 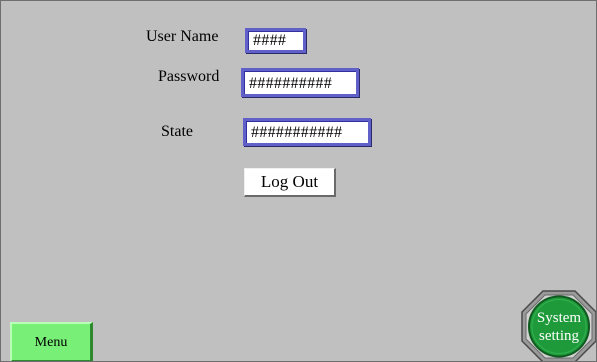 What do you see at coordinates (290, 182) in the screenshot?
I see `logout-button: Log Out` at bounding box center [290, 182].